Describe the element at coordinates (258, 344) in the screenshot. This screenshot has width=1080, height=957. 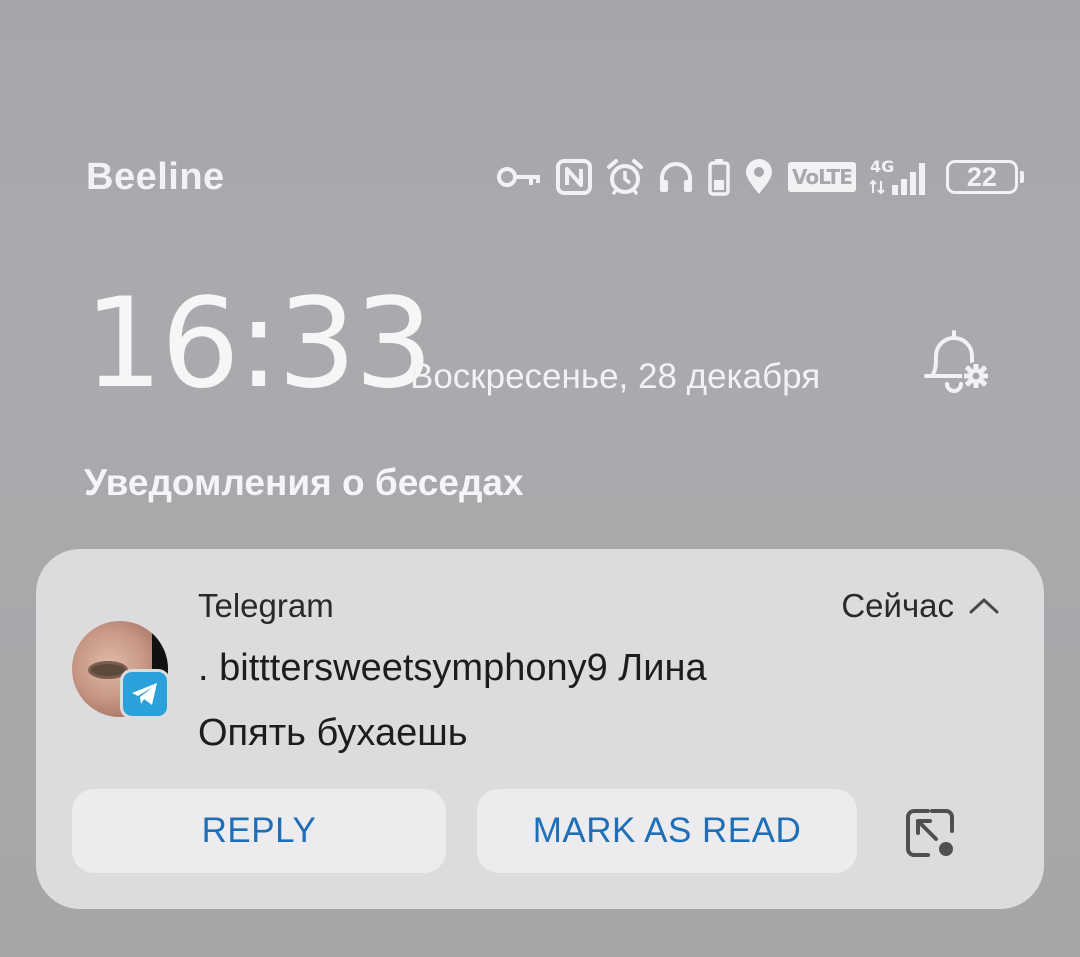
I see `clock-time: 16:33` at that location.